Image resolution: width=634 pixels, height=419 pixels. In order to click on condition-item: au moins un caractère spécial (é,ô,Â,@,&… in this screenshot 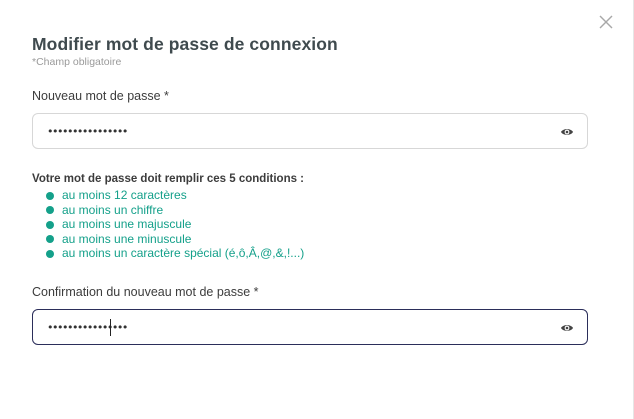, I will do `click(175, 253)`.